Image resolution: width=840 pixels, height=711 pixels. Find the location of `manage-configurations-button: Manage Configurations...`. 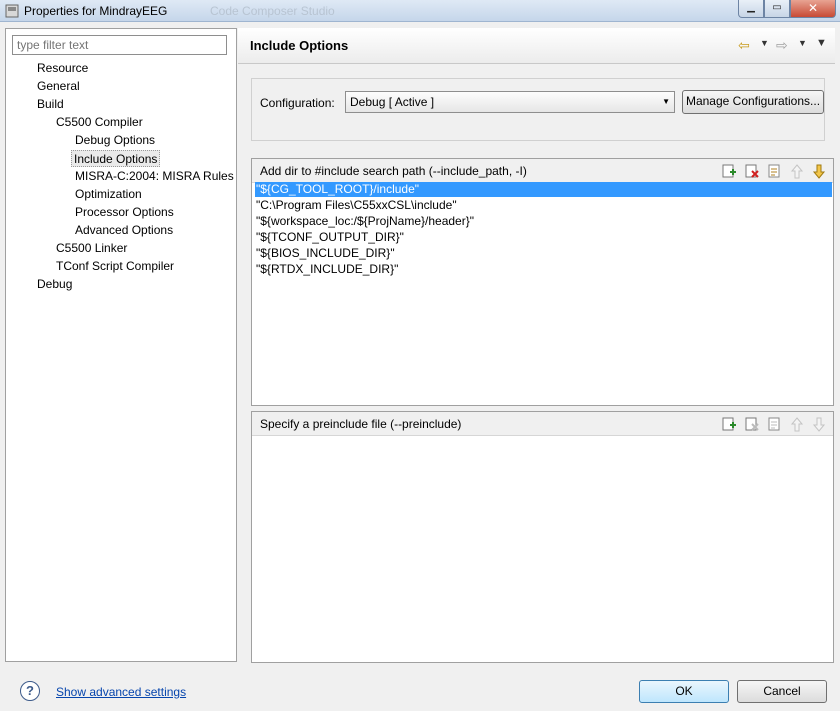

manage-configurations-button: Manage Configurations... is located at coordinates (753, 102).